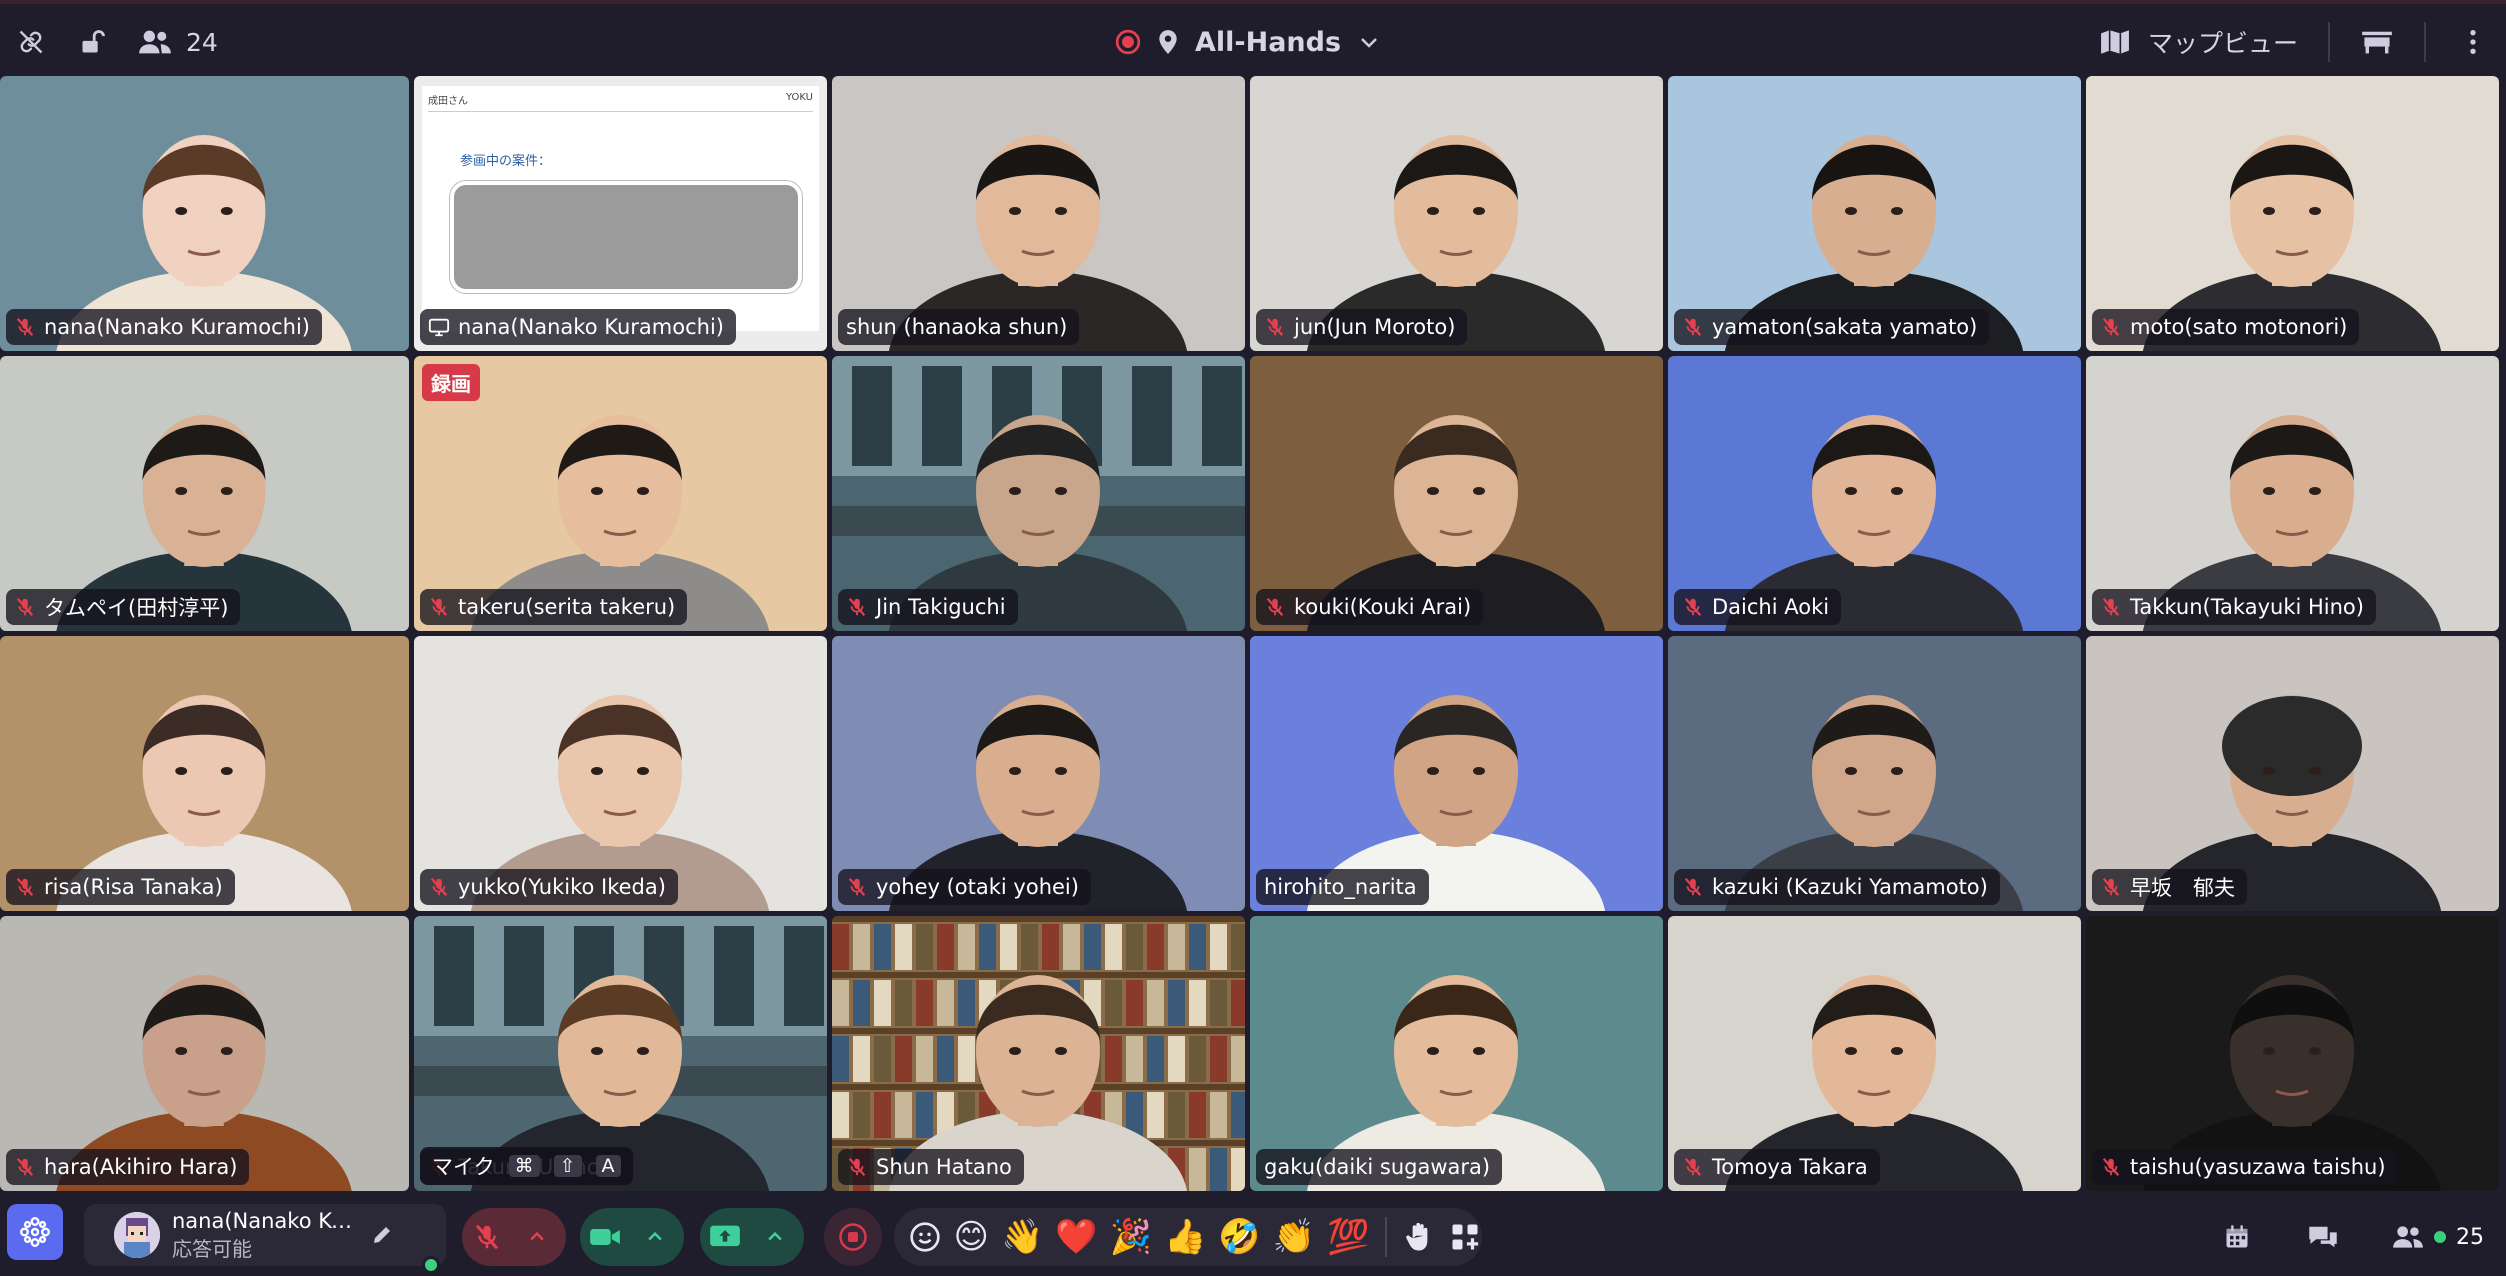 This screenshot has height=1276, width=2506. What do you see at coordinates (2377, 42) in the screenshot?
I see `desk-icon` at bounding box center [2377, 42].